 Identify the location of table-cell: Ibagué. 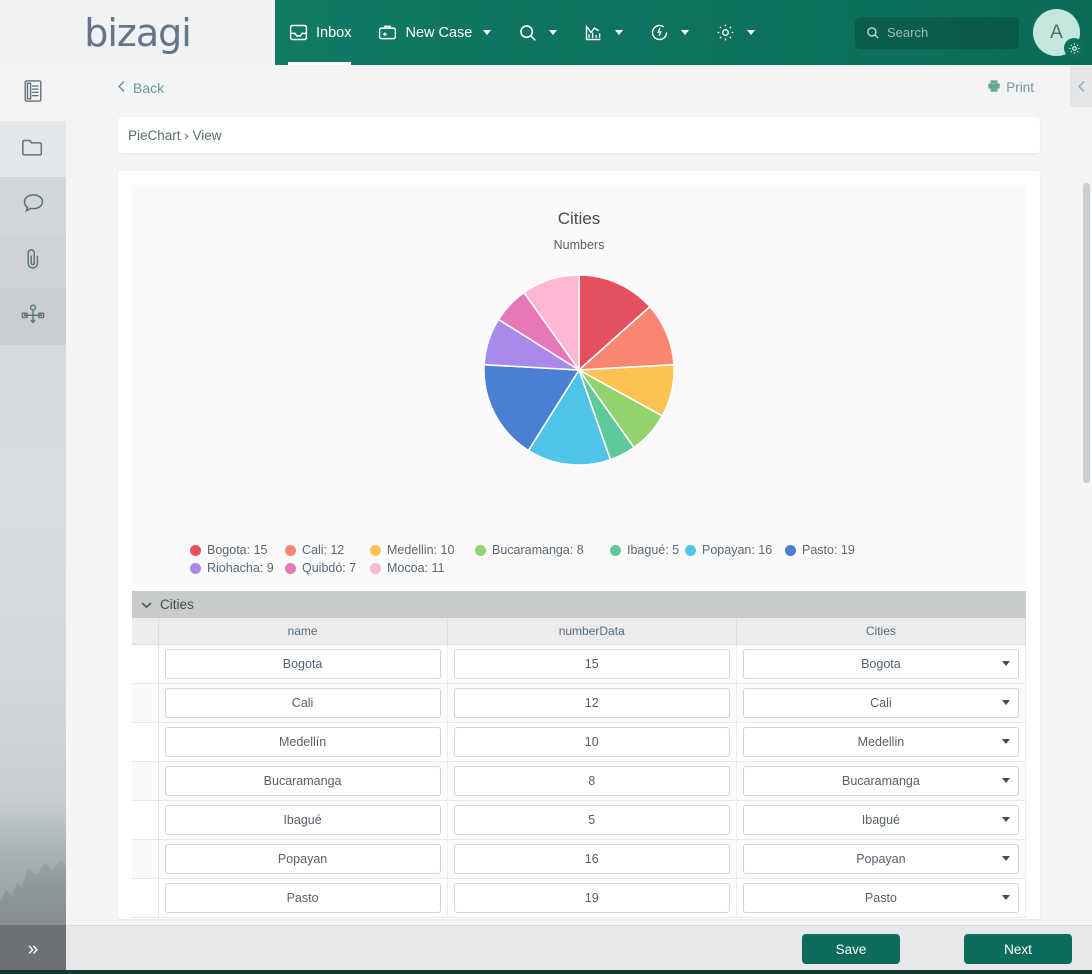
(881, 820).